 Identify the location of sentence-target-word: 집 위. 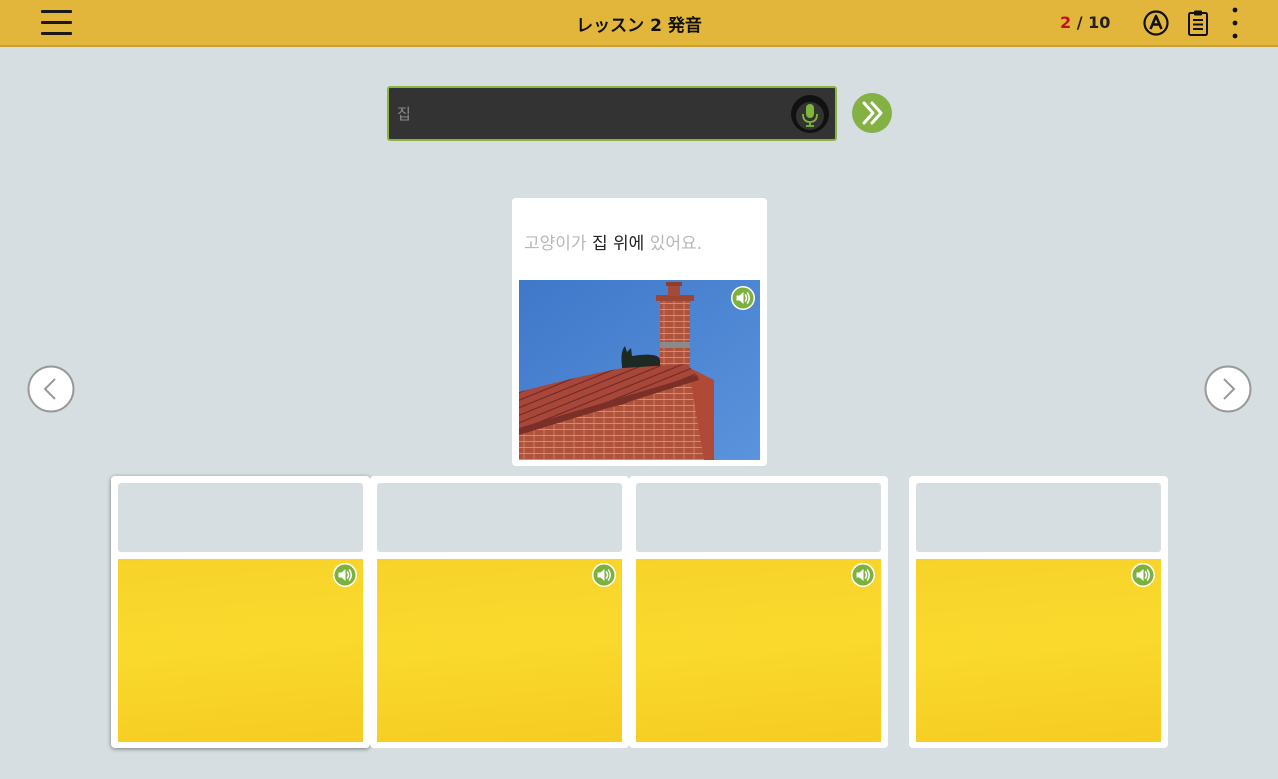
(610, 244).